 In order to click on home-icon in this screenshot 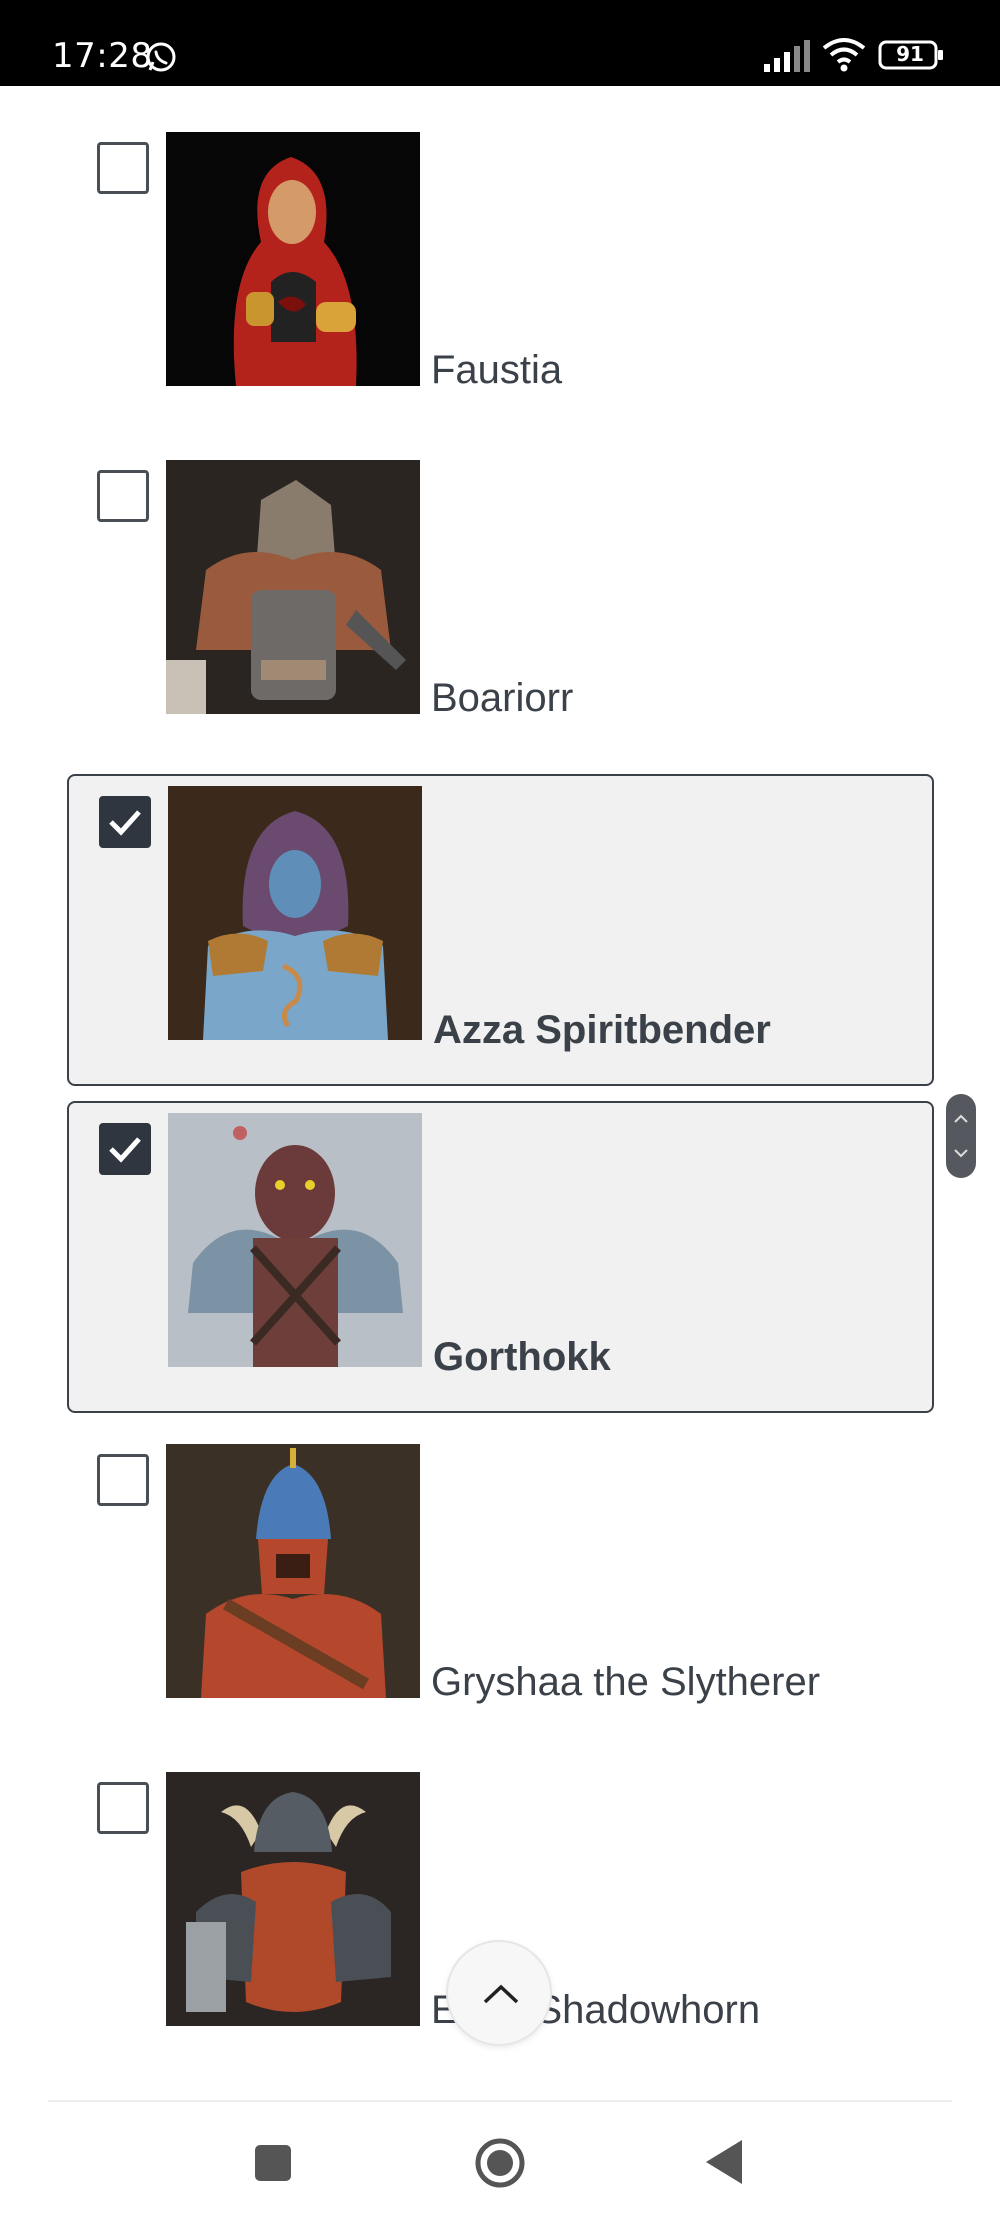, I will do `click(500, 2163)`.